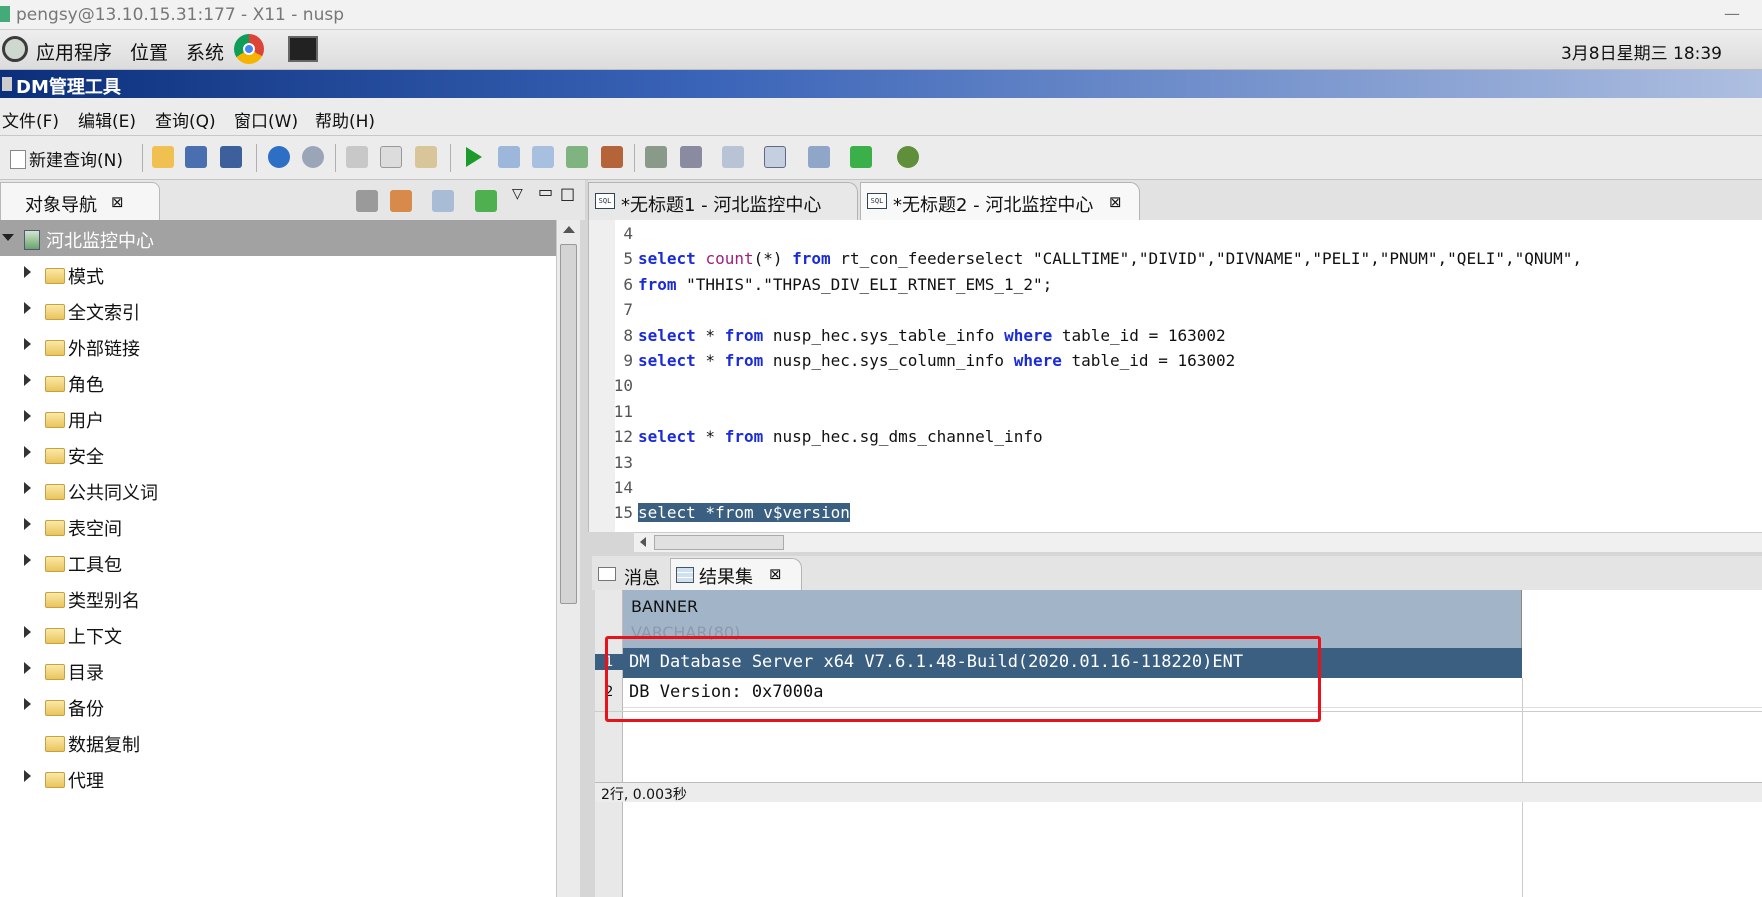  I want to click on tab-messages: 消息, so click(631, 574).